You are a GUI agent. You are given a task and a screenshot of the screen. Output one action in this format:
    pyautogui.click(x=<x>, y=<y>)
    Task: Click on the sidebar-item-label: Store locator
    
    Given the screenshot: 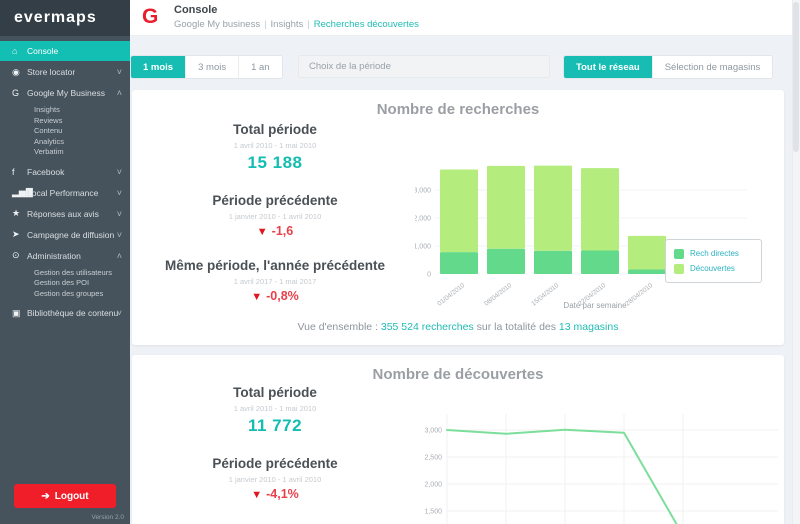 What is the action you would take?
    pyautogui.click(x=51, y=72)
    